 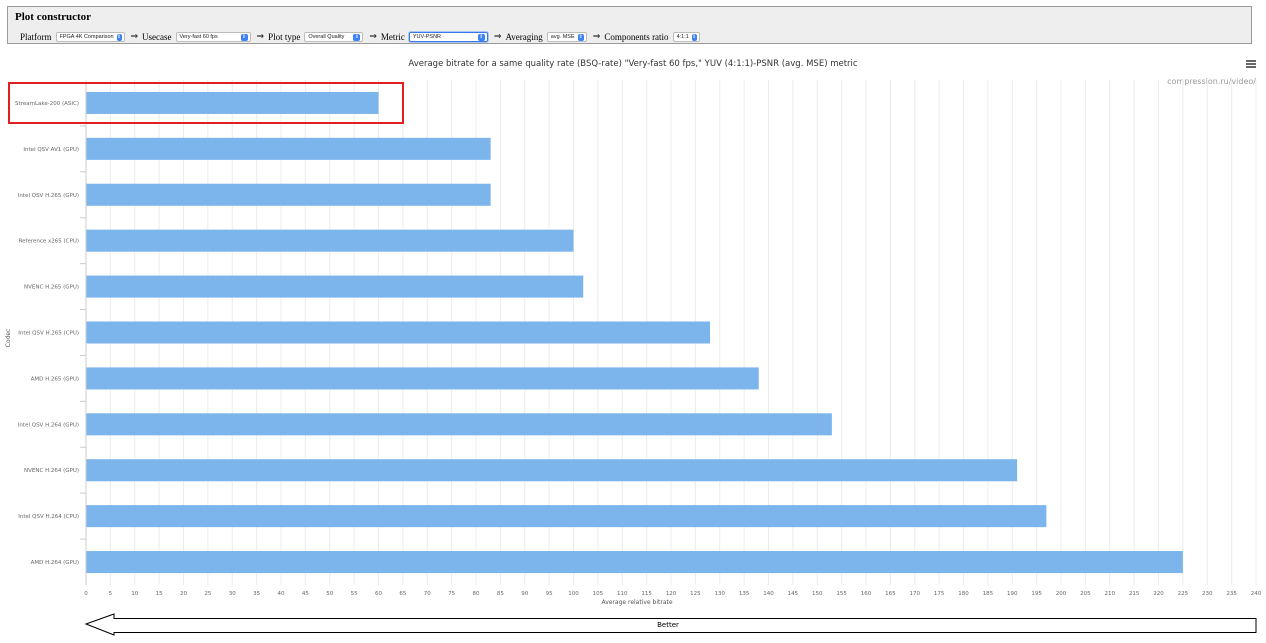 What do you see at coordinates (720, 594) in the screenshot?
I see `x-tick-label: 130` at bounding box center [720, 594].